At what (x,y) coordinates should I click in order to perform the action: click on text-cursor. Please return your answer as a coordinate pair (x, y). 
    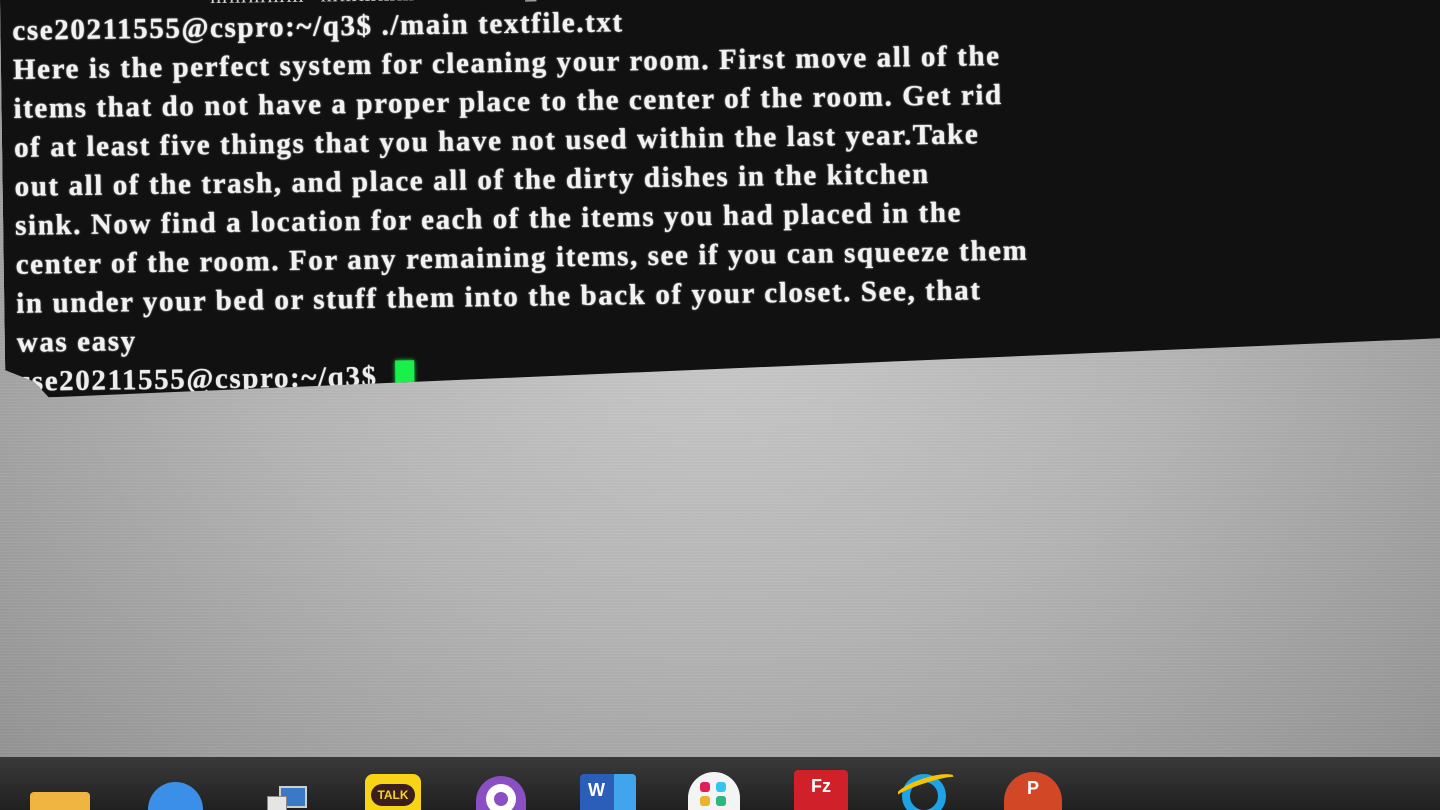
    Looking at the image, I should click on (404, 377).